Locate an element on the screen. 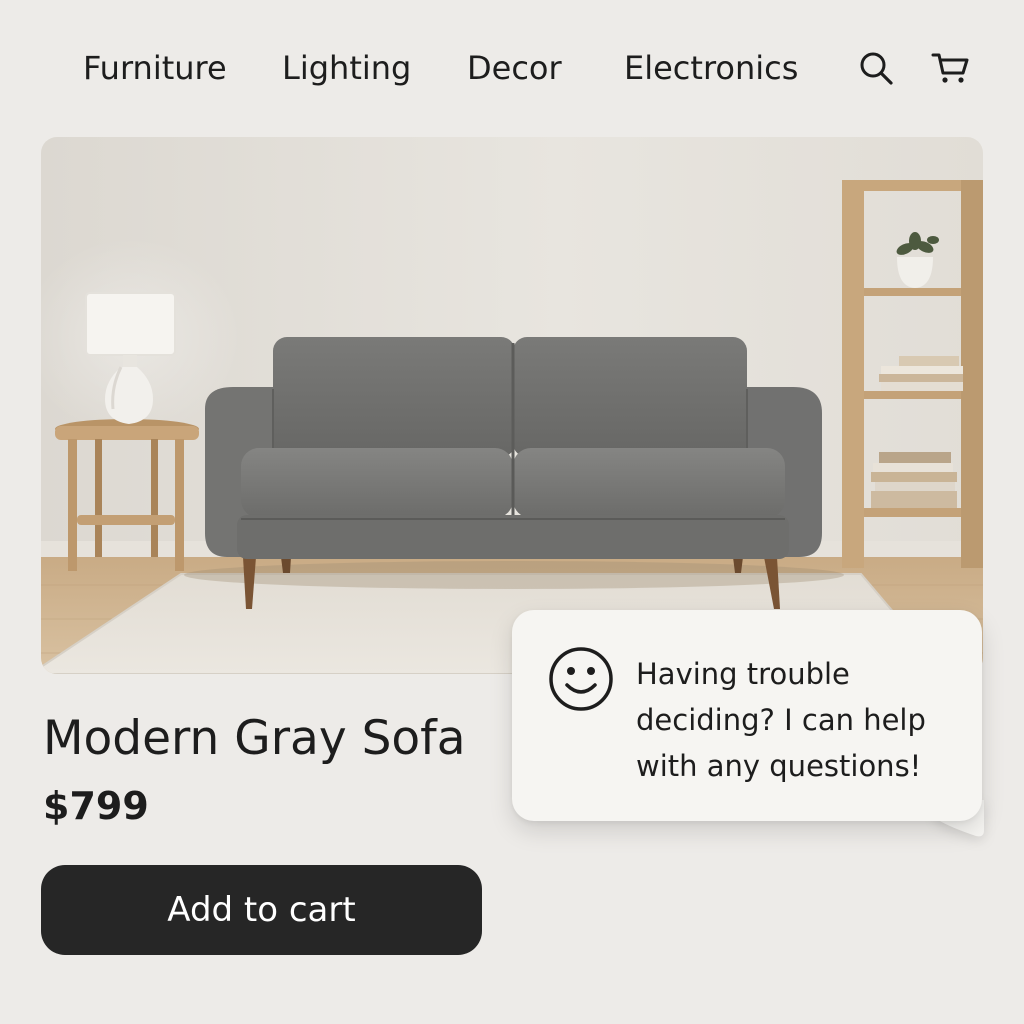 The image size is (1024, 1024). nav-link-decor: Decor is located at coordinates (514, 68).